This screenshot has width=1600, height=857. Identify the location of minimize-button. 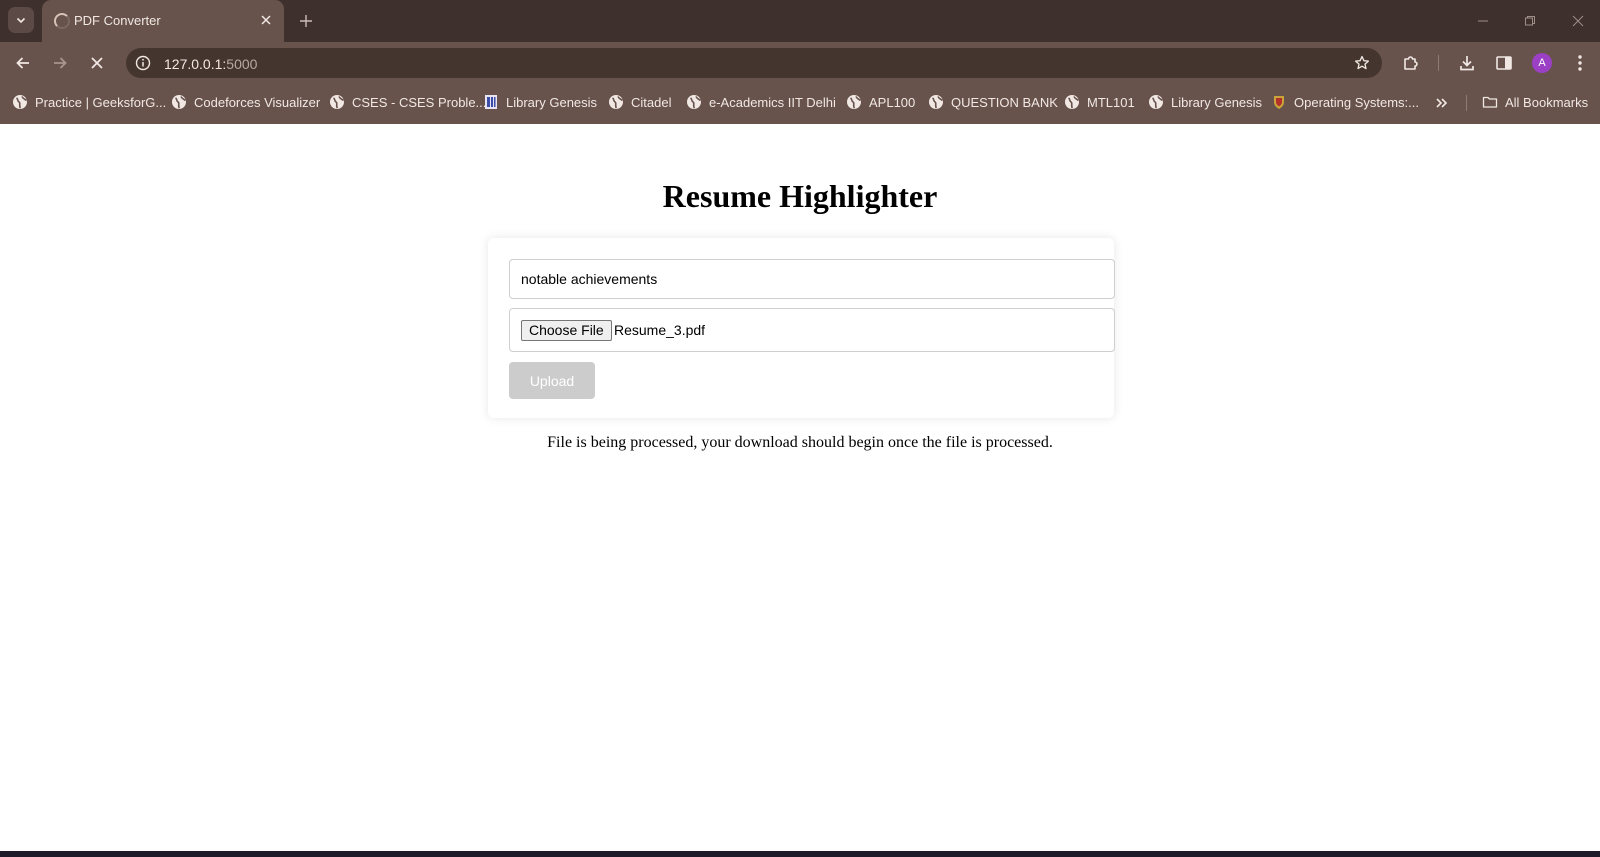
(1483, 21).